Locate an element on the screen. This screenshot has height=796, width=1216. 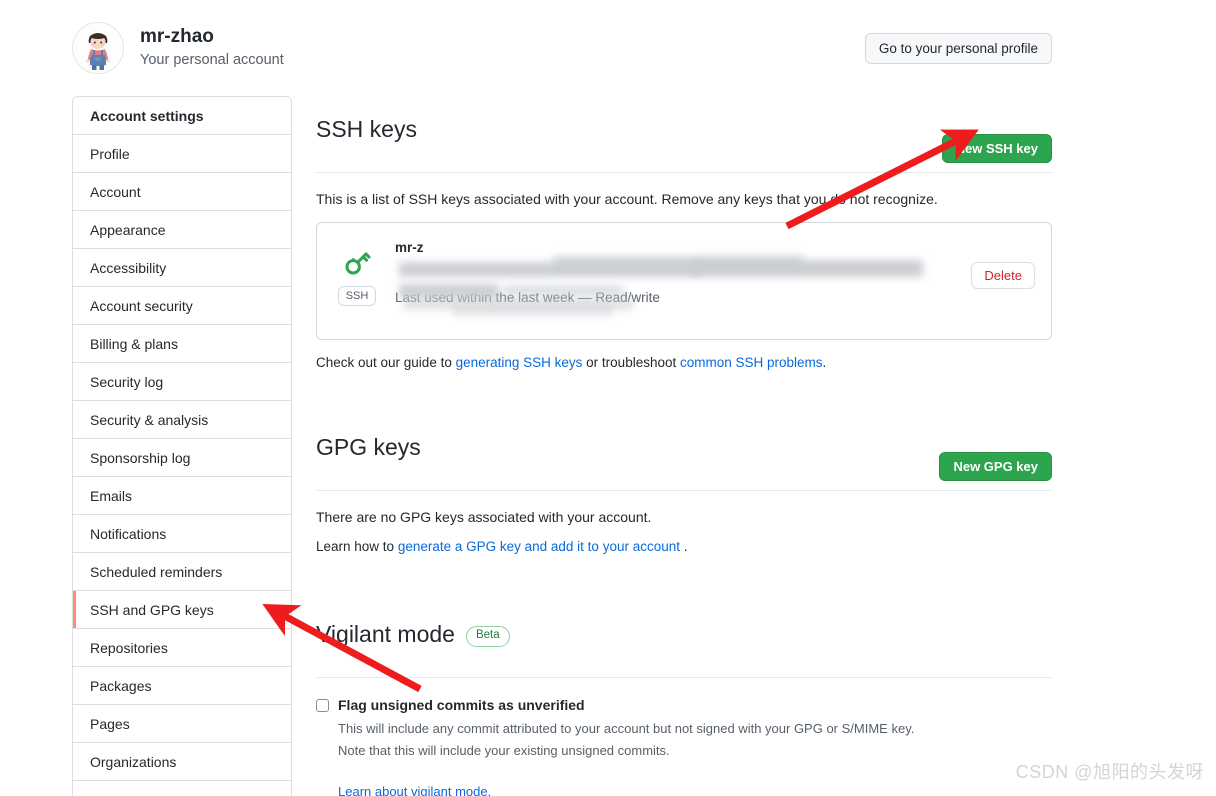
flag-unsigned-commits-label: Flag unsigned commits as unverified is located at coordinates (461, 704).